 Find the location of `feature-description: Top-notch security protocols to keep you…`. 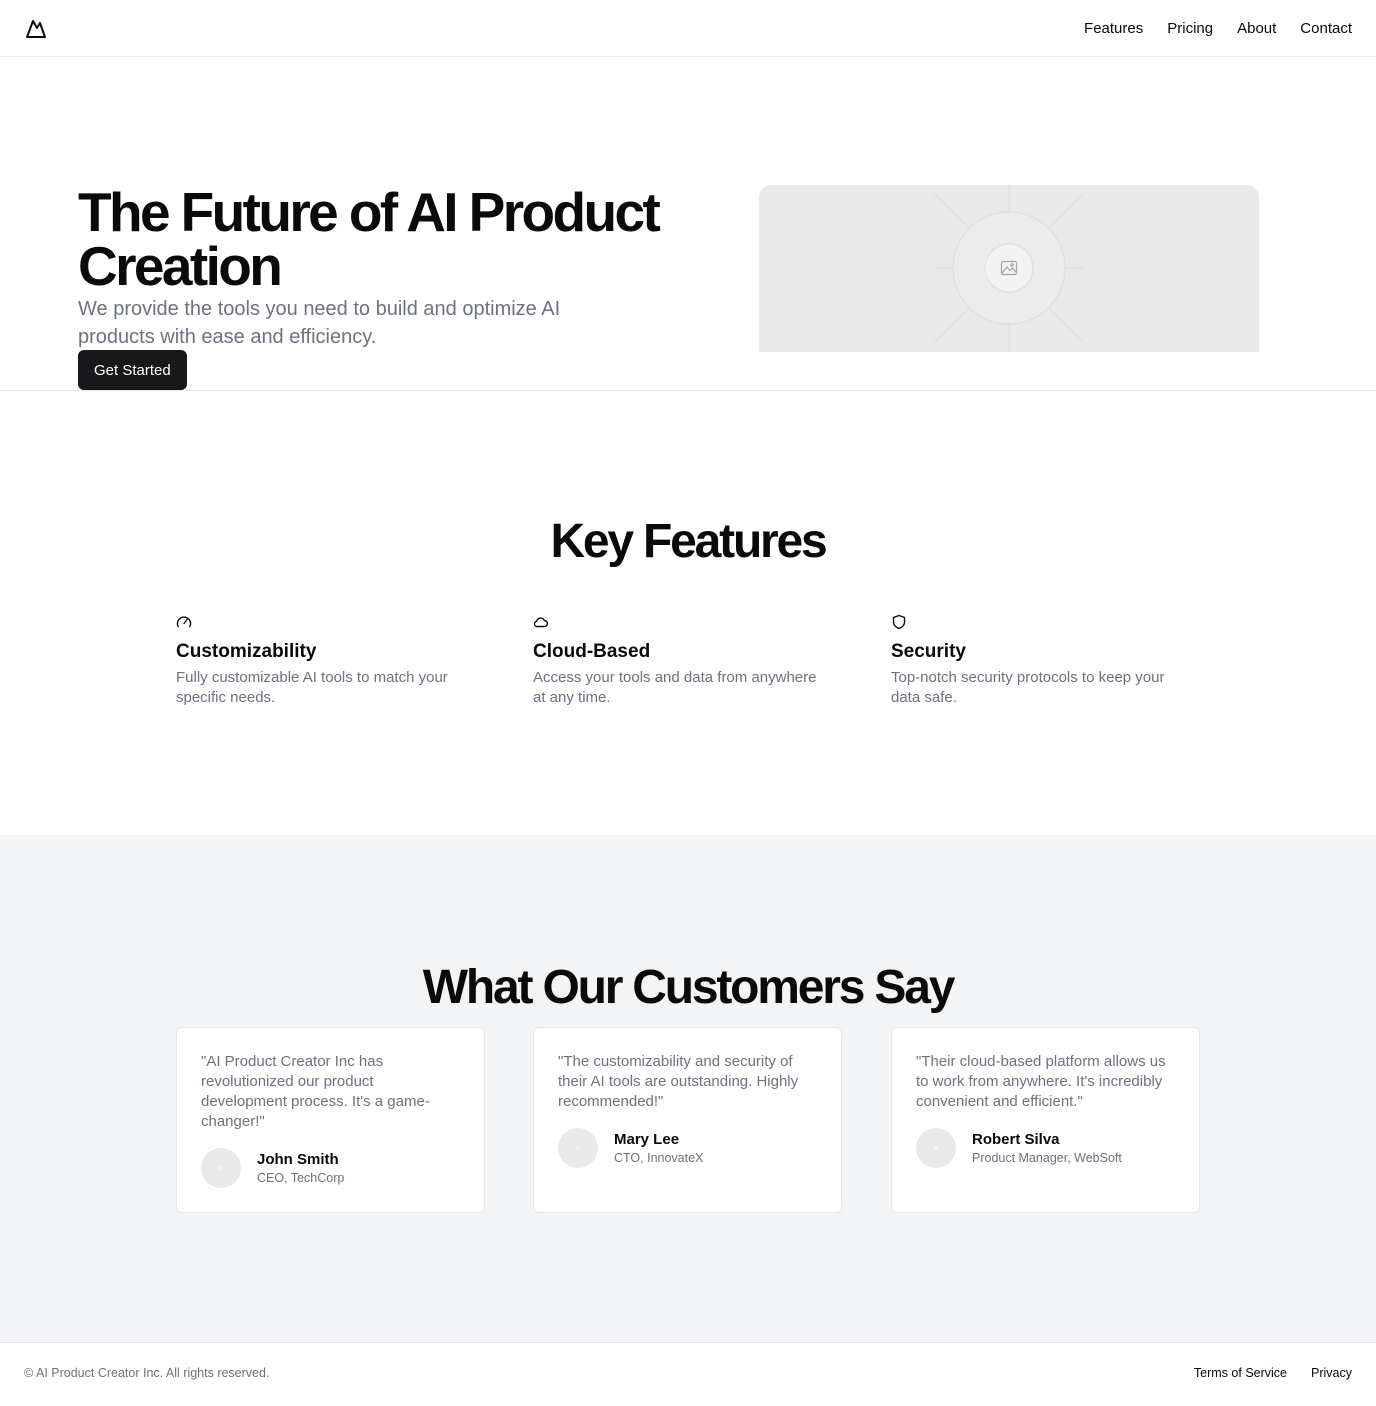

feature-description: Top-notch security protocols to keep you… is located at coordinates (1028, 687).